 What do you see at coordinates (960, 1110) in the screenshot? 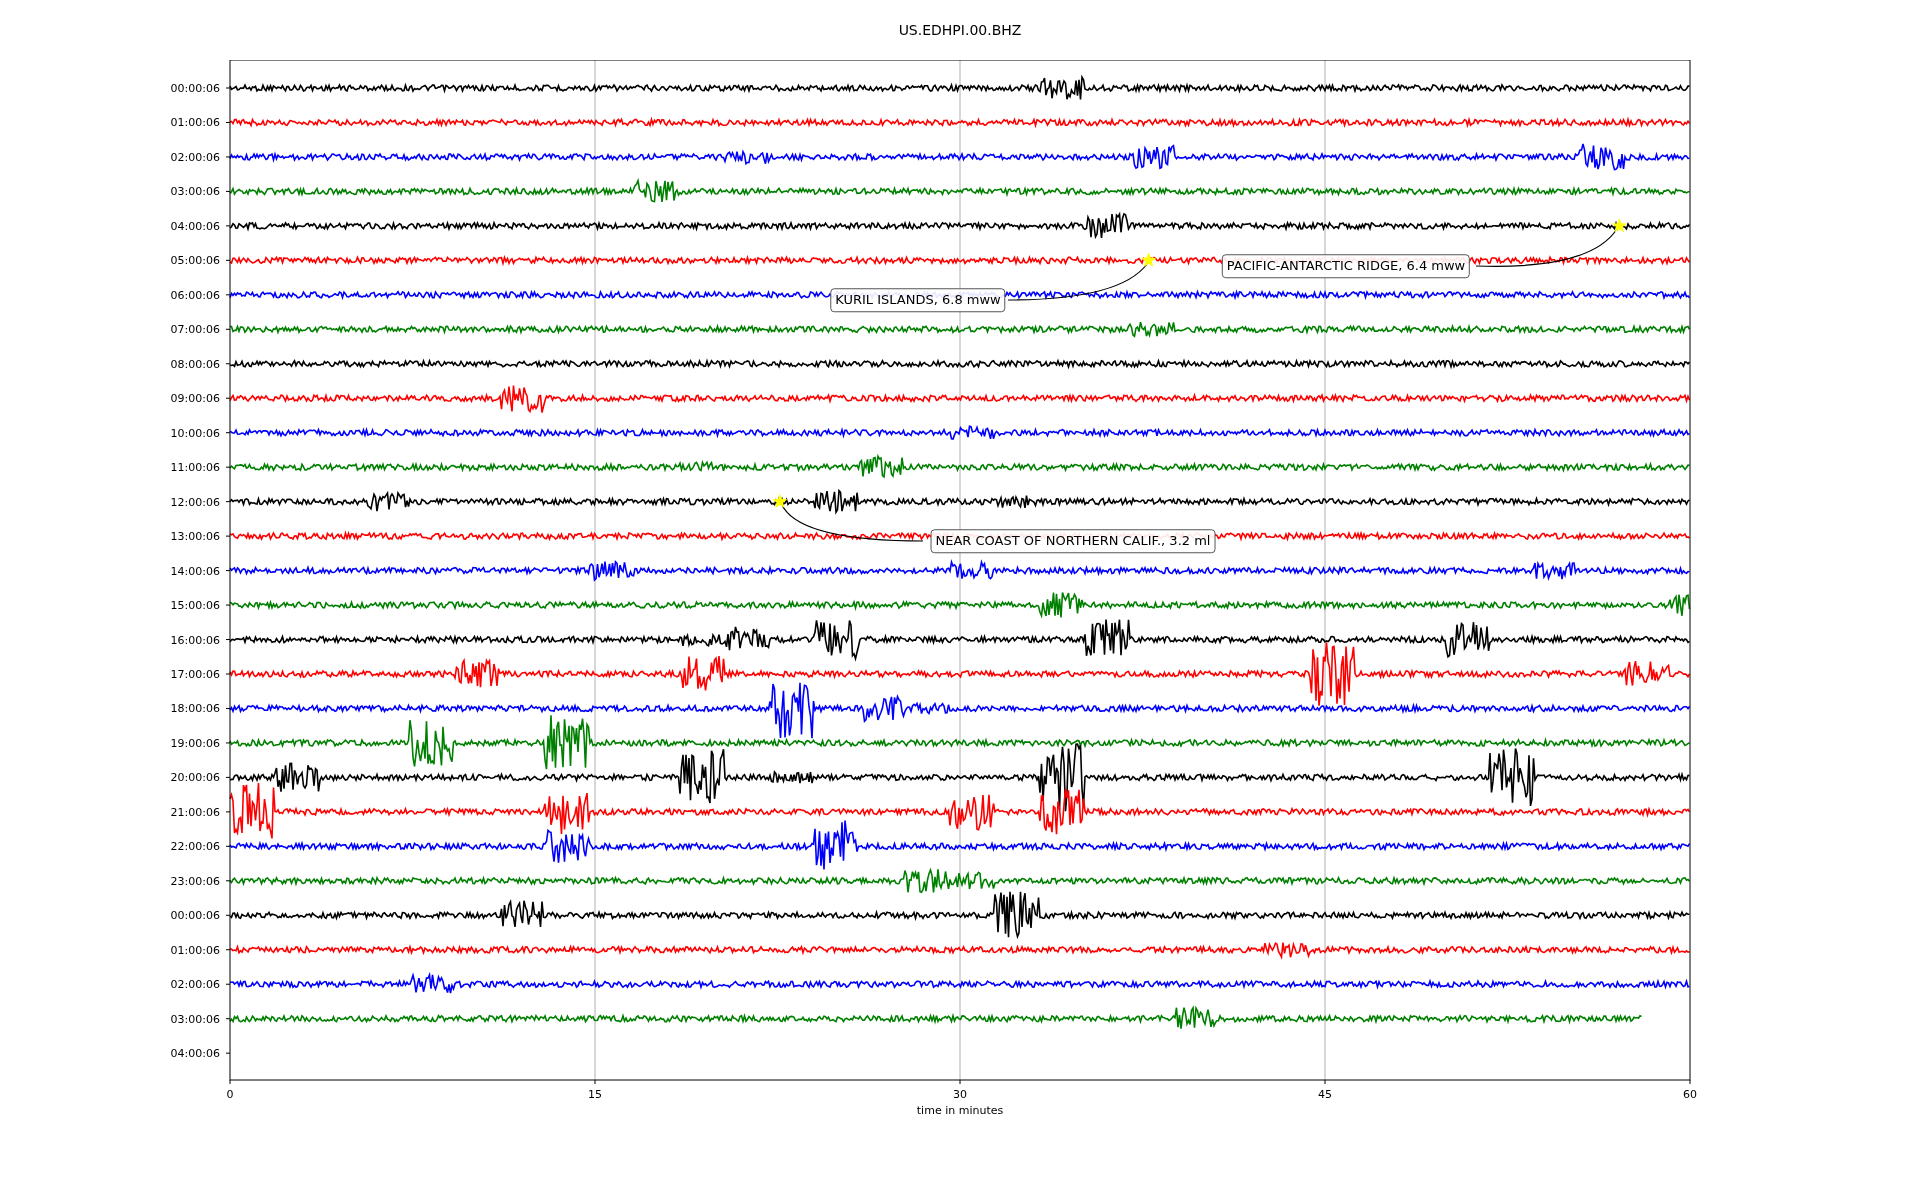
I see `x-axis-label: time in minutes` at bounding box center [960, 1110].